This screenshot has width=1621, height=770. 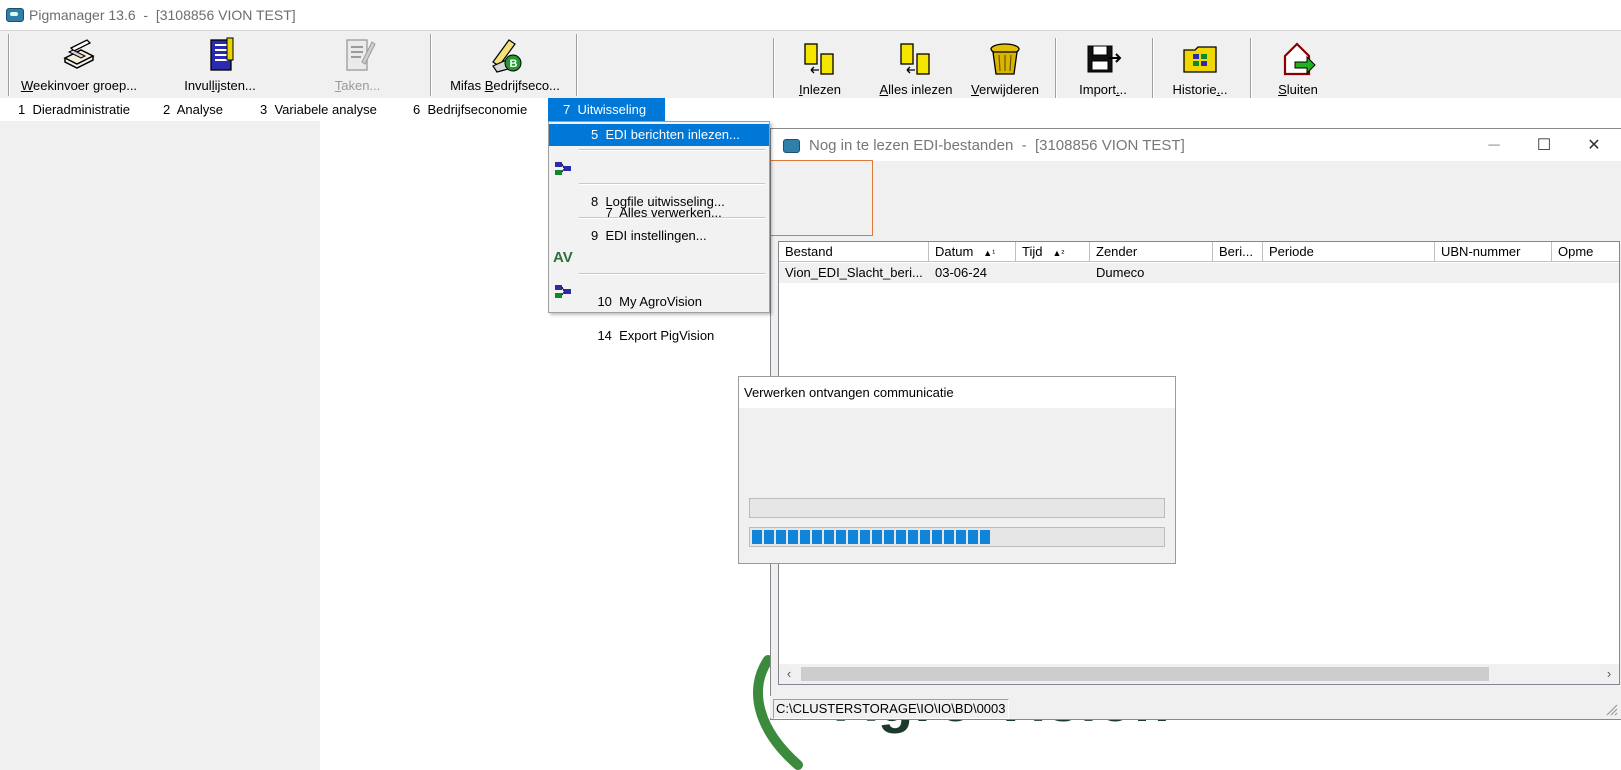 What do you see at coordinates (1544, 146) in the screenshot?
I see `maximize-icon: ☐` at bounding box center [1544, 146].